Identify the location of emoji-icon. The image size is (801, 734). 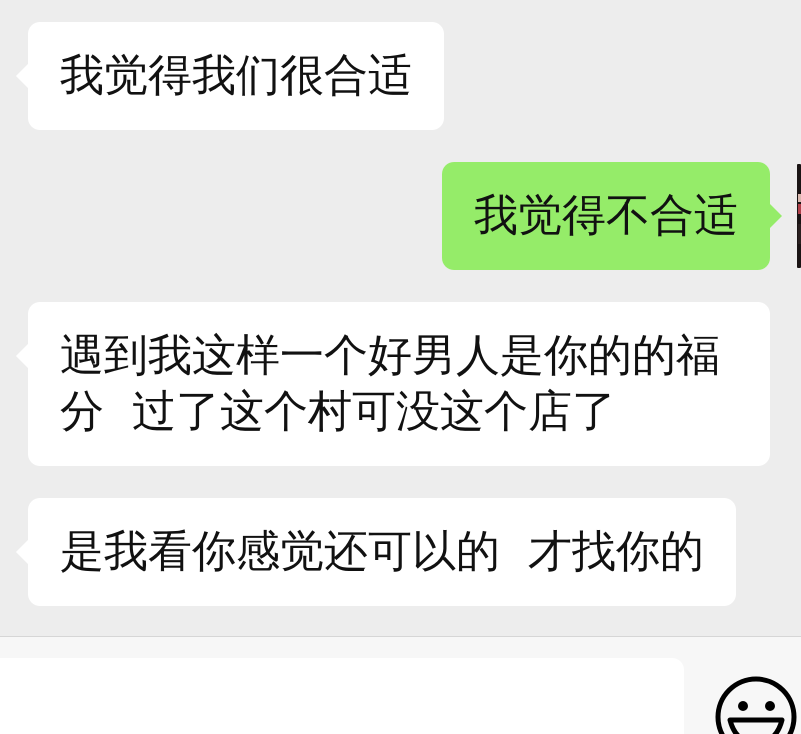
(756, 704).